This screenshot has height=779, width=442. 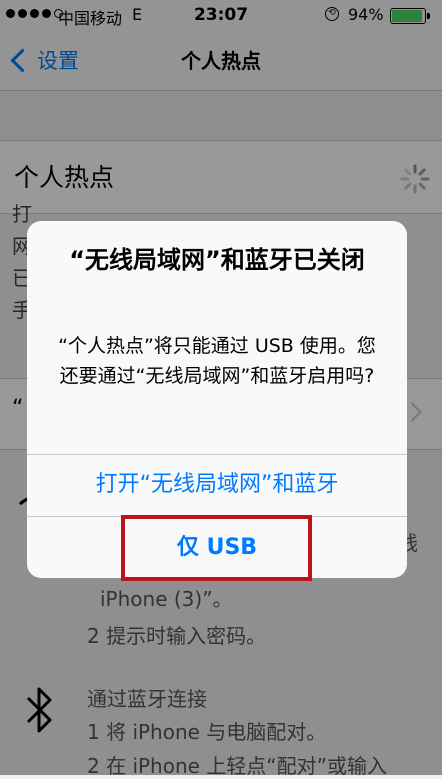 What do you see at coordinates (217, 361) in the screenshot?
I see `alert-message: “个人热点”将只能通过 USB 使用。您还要通过“无线局域网”和蓝牙启用吗?` at bounding box center [217, 361].